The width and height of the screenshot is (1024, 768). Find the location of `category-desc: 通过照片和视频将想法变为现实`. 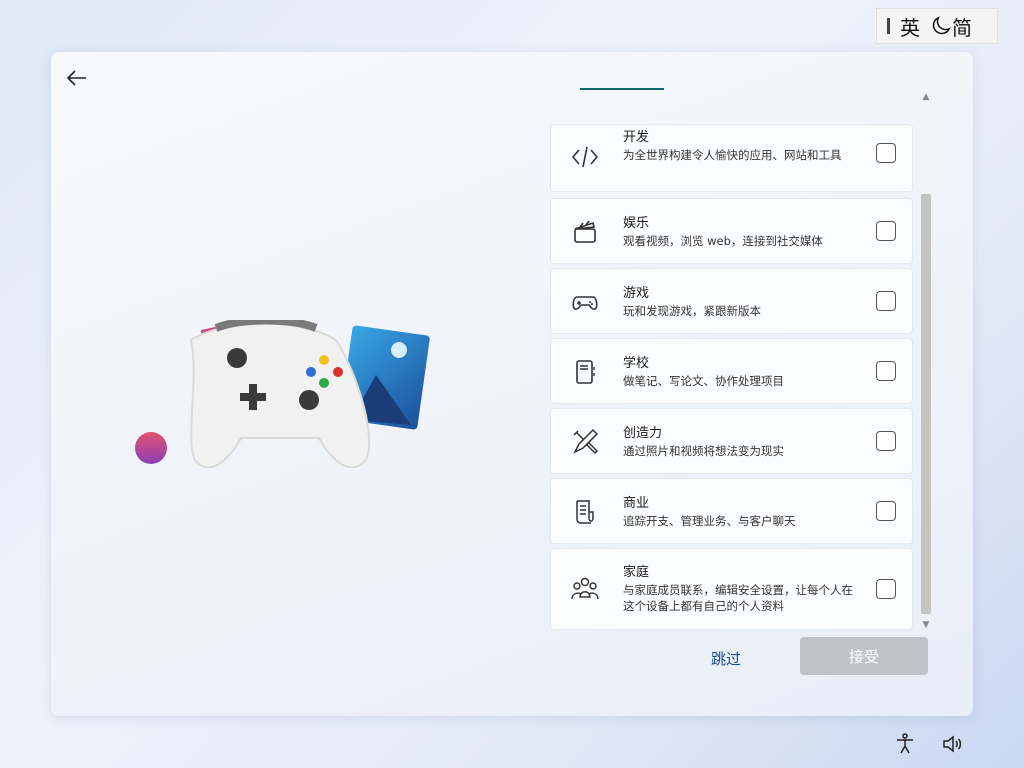

category-desc: 通过照片和视频将想法变为现实 is located at coordinates (703, 451).